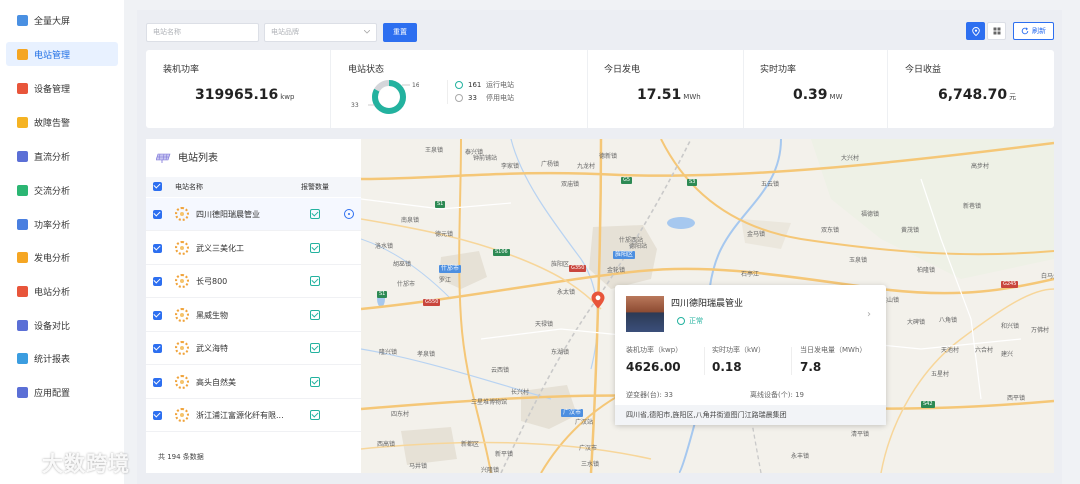 The width and height of the screenshot is (1080, 484). Describe the element at coordinates (833, 350) in the screenshot. I see `popup-metric-label: 当日发电量（MWh）` at that location.